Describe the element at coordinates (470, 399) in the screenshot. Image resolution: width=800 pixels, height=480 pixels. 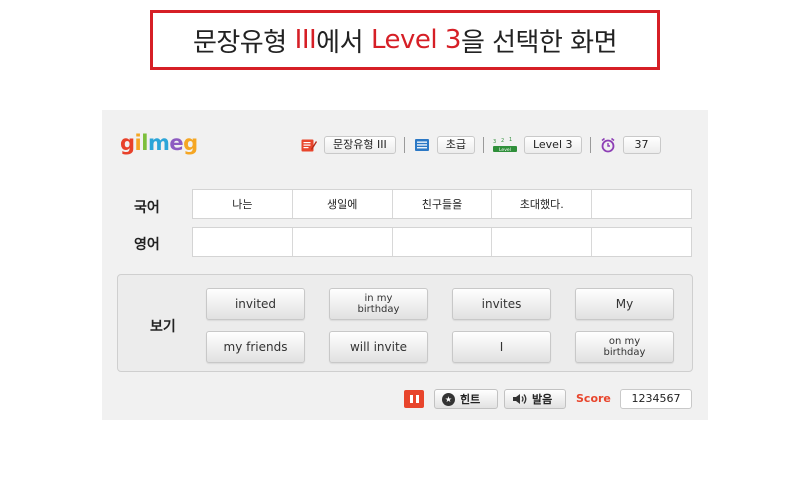
I see `hint-label: 힌트` at that location.